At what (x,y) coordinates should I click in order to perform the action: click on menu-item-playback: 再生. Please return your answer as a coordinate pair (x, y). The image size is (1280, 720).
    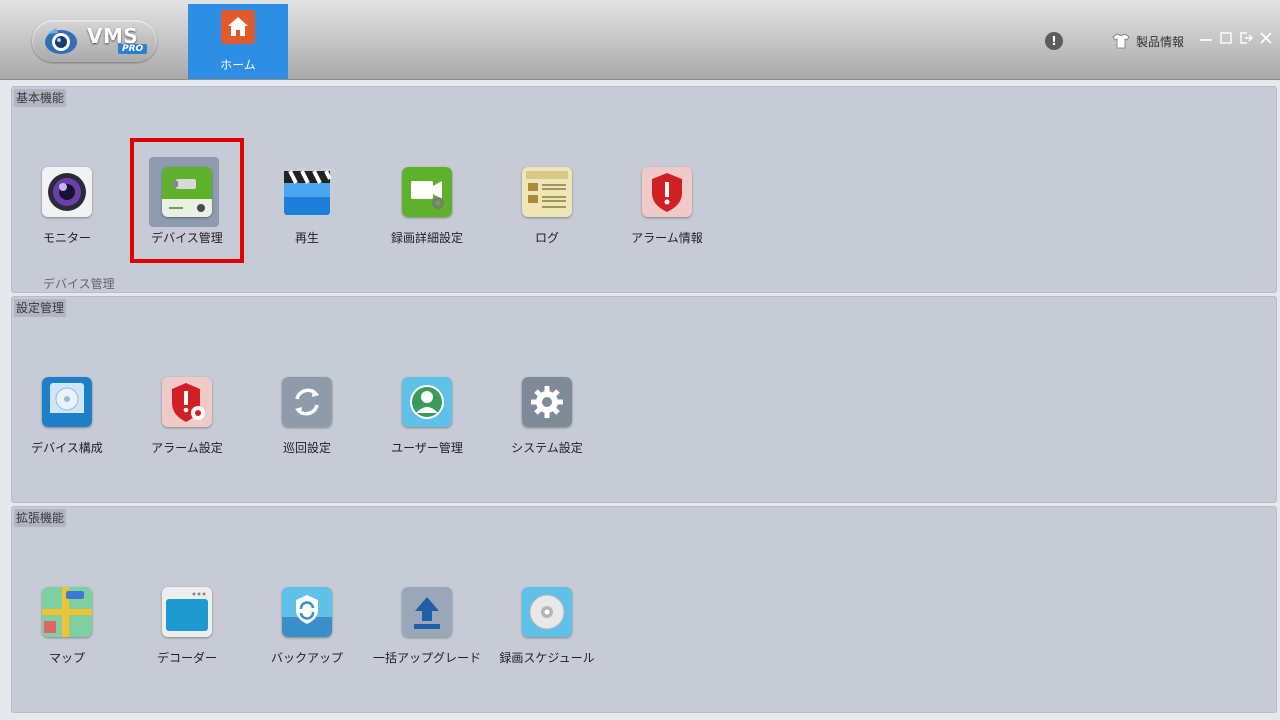
    Looking at the image, I should click on (307, 212).